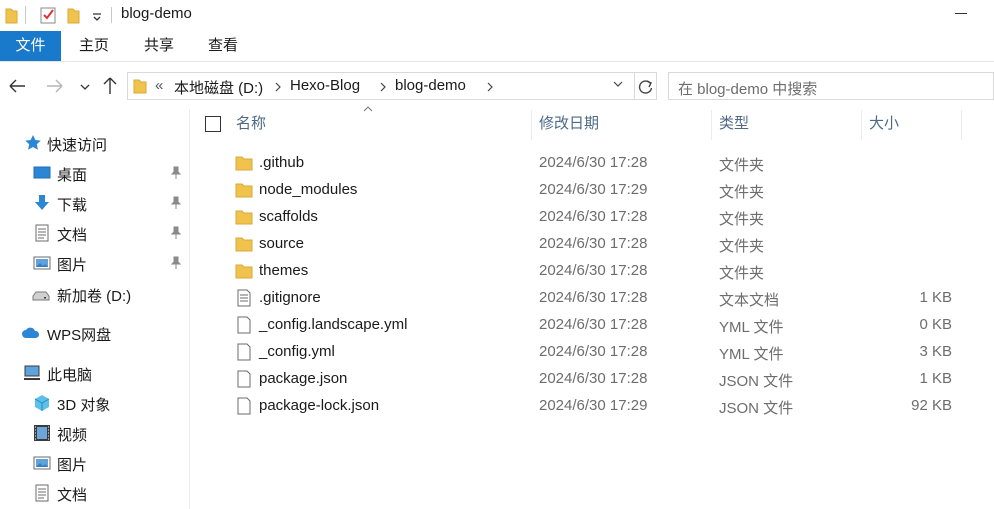  Describe the element at coordinates (159, 85) in the screenshot. I see `breadcrumb-overflow: «` at that location.